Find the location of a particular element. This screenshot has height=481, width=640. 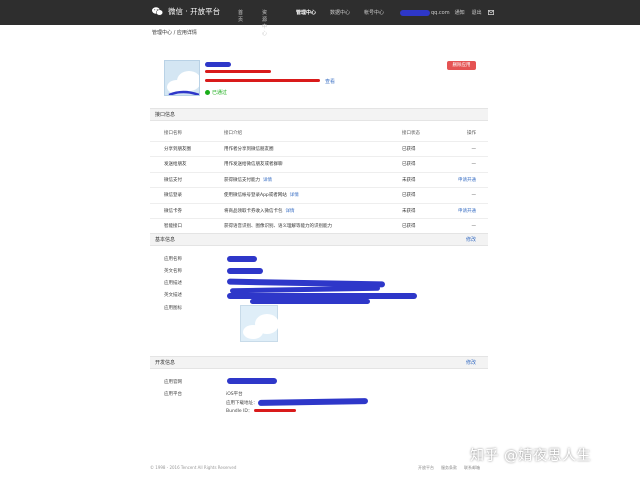

wechat-logo-icon is located at coordinates (157, 11).